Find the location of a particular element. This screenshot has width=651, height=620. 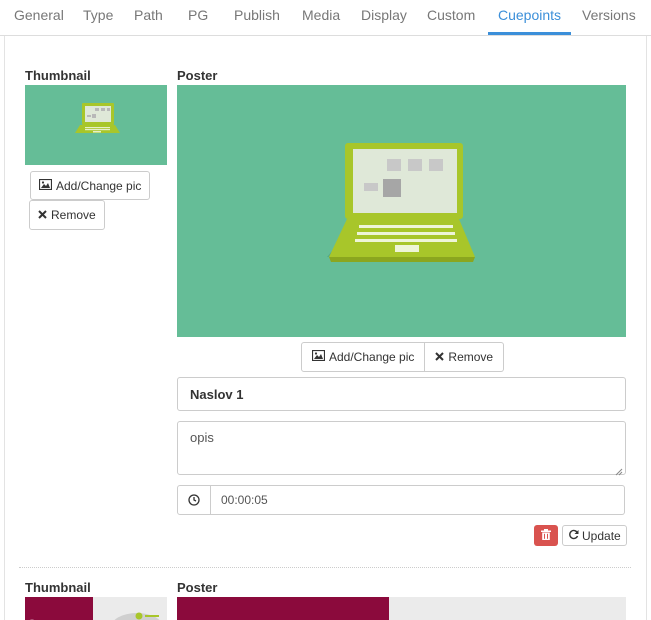

tab-custom: Custom is located at coordinates (451, 18).